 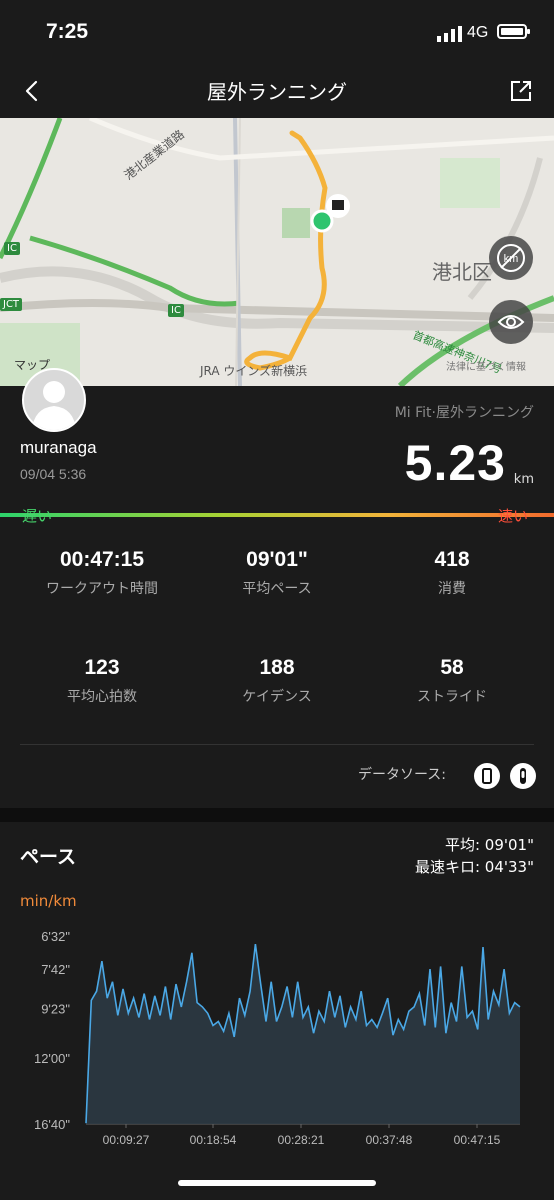 What do you see at coordinates (277, 559) in the screenshot?
I see `stat-value: 09'01"` at bounding box center [277, 559].